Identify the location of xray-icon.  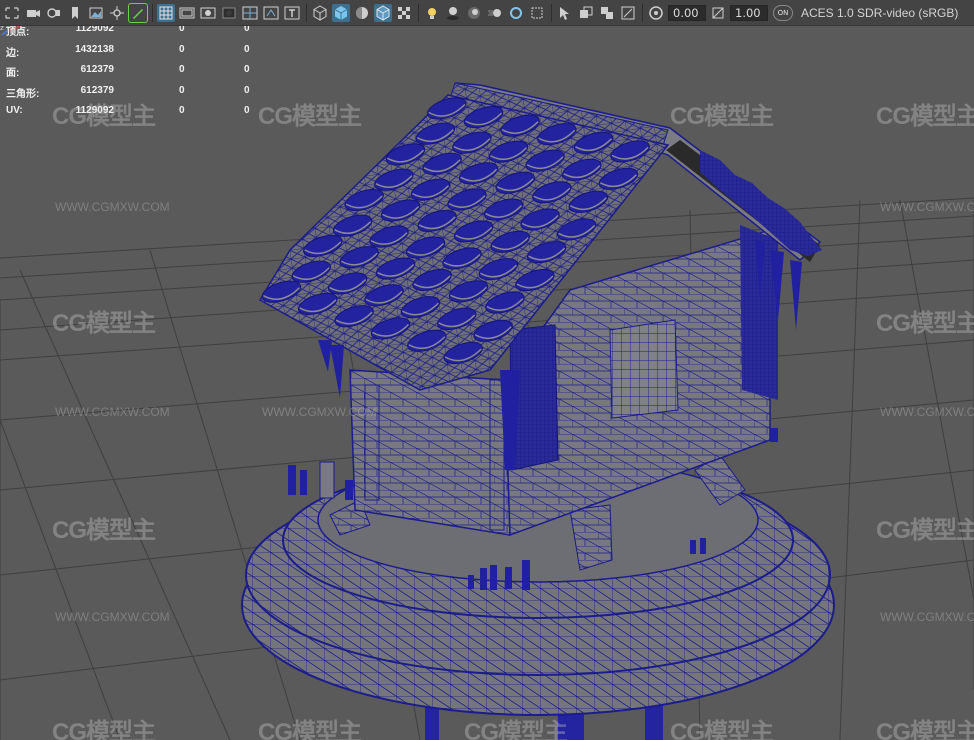
(586, 13).